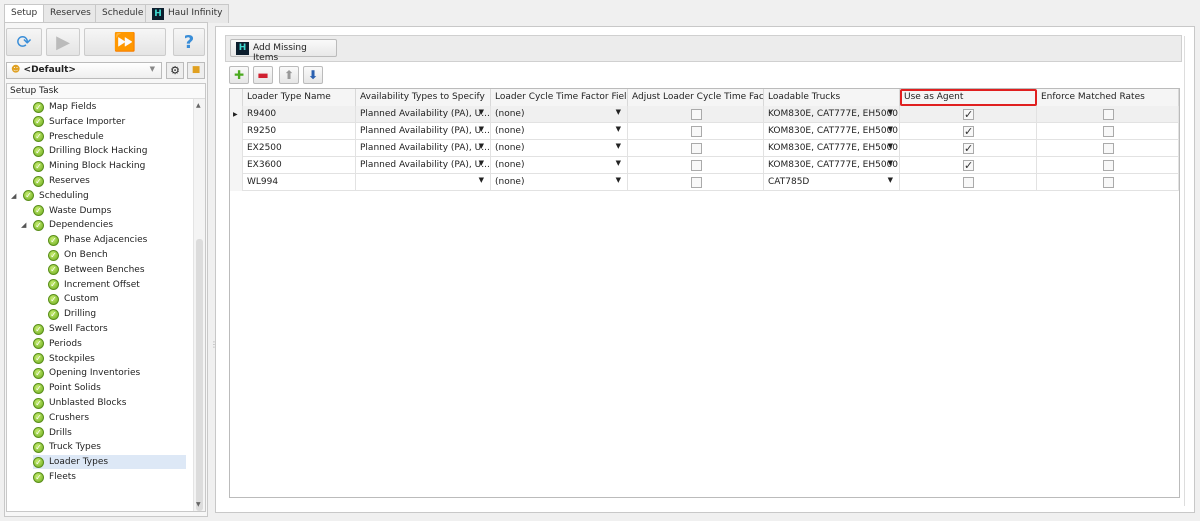 Image resolution: width=1200 pixels, height=521 pixels. Describe the element at coordinates (239, 75) in the screenshot. I see `add-row-button: ✚` at that location.